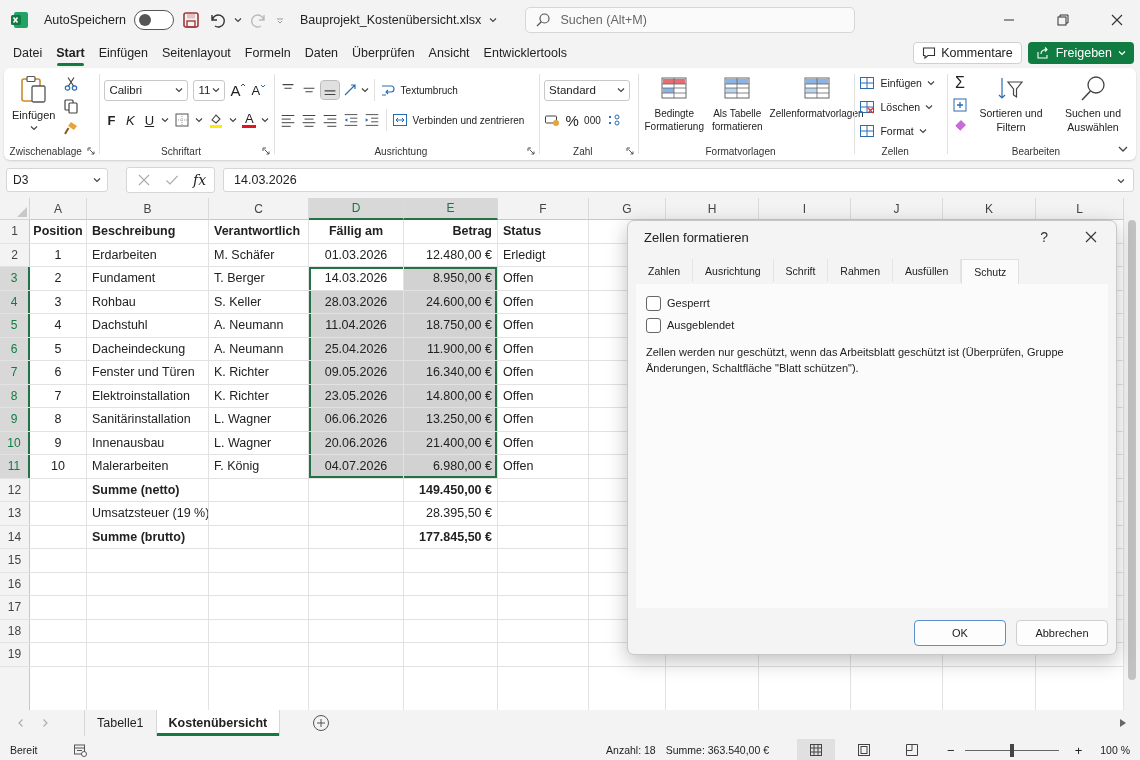  What do you see at coordinates (28, 53) in the screenshot?
I see `menu-tab: Datei` at bounding box center [28, 53].